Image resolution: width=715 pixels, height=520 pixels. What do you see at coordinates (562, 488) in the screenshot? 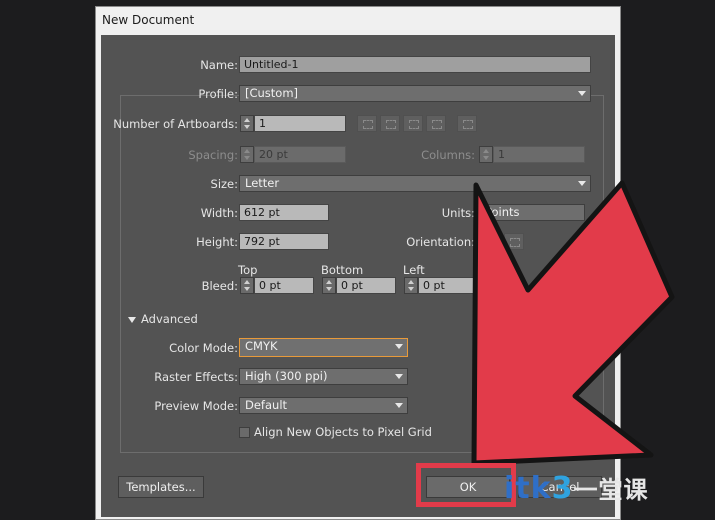
I see `watermark-part2: 3` at bounding box center [562, 488].